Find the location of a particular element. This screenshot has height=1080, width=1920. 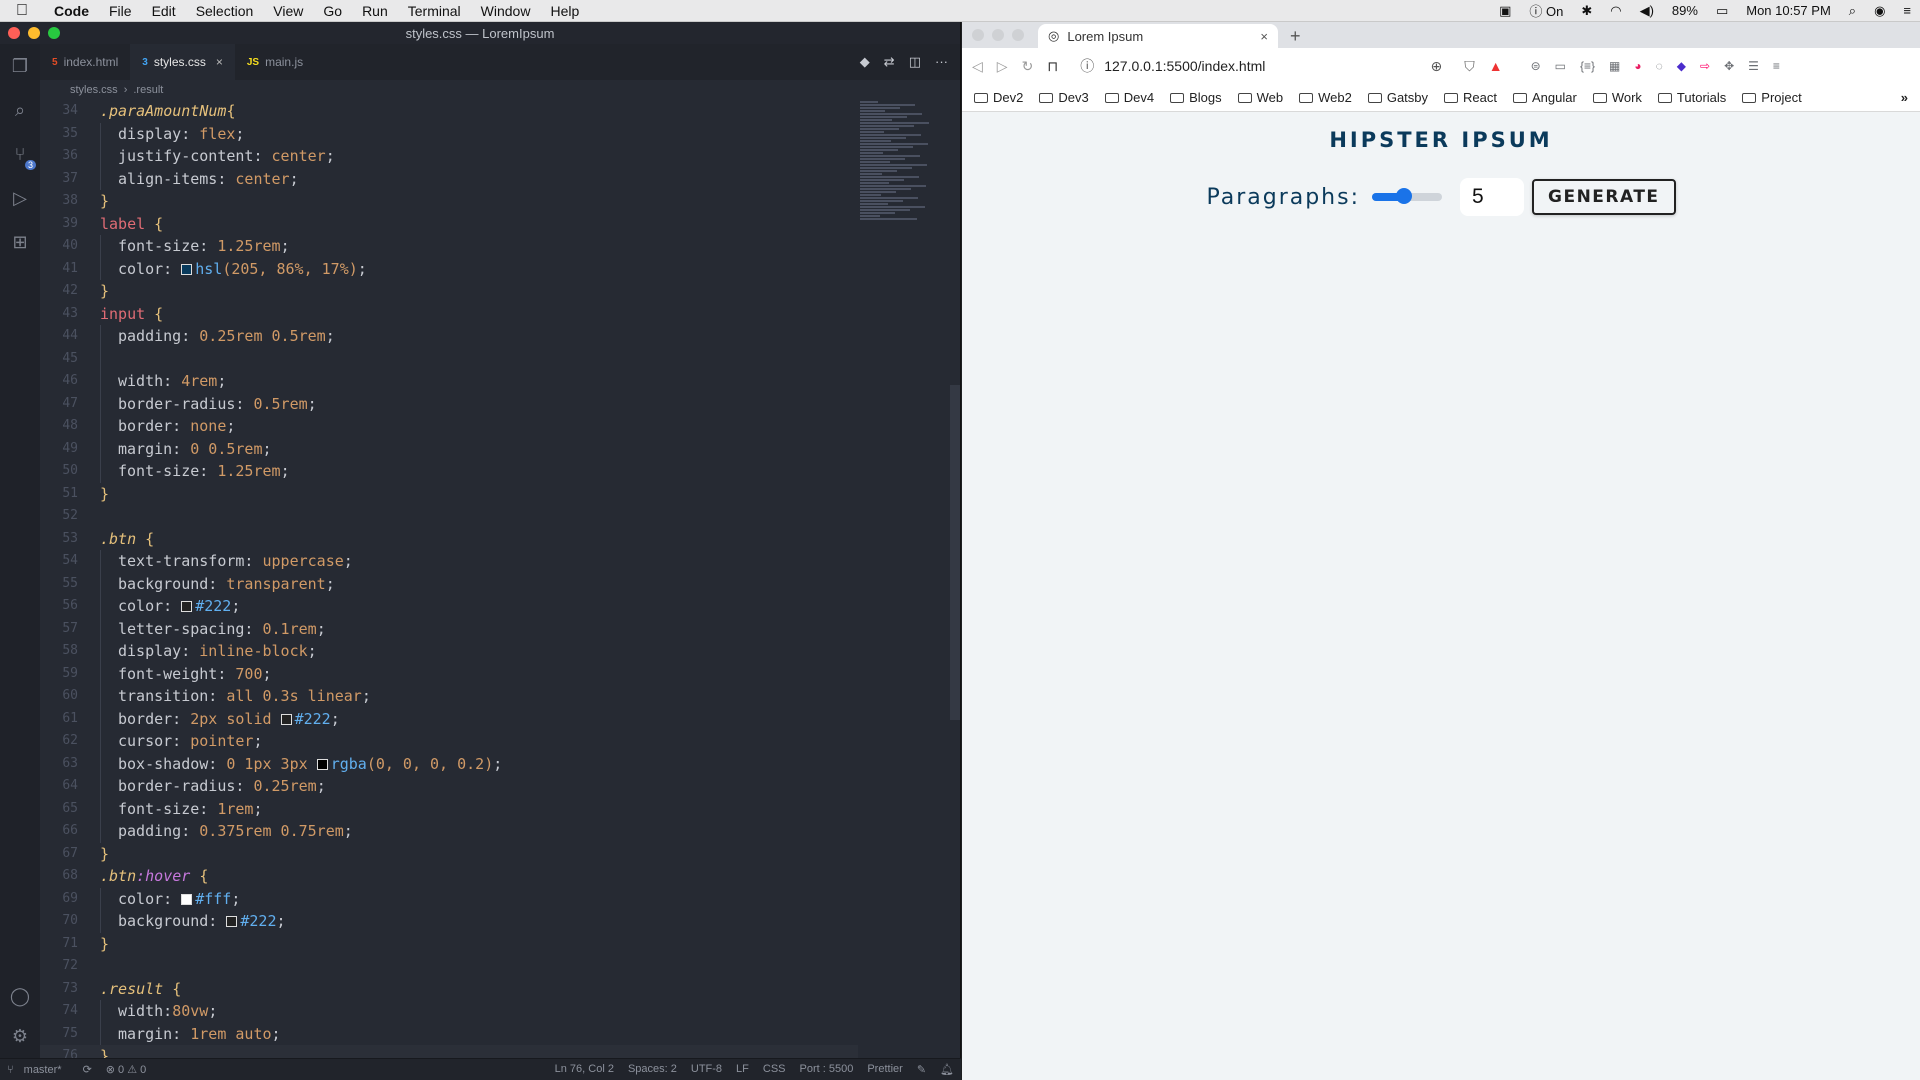

editor-scrollbar is located at coordinates (955, 579).